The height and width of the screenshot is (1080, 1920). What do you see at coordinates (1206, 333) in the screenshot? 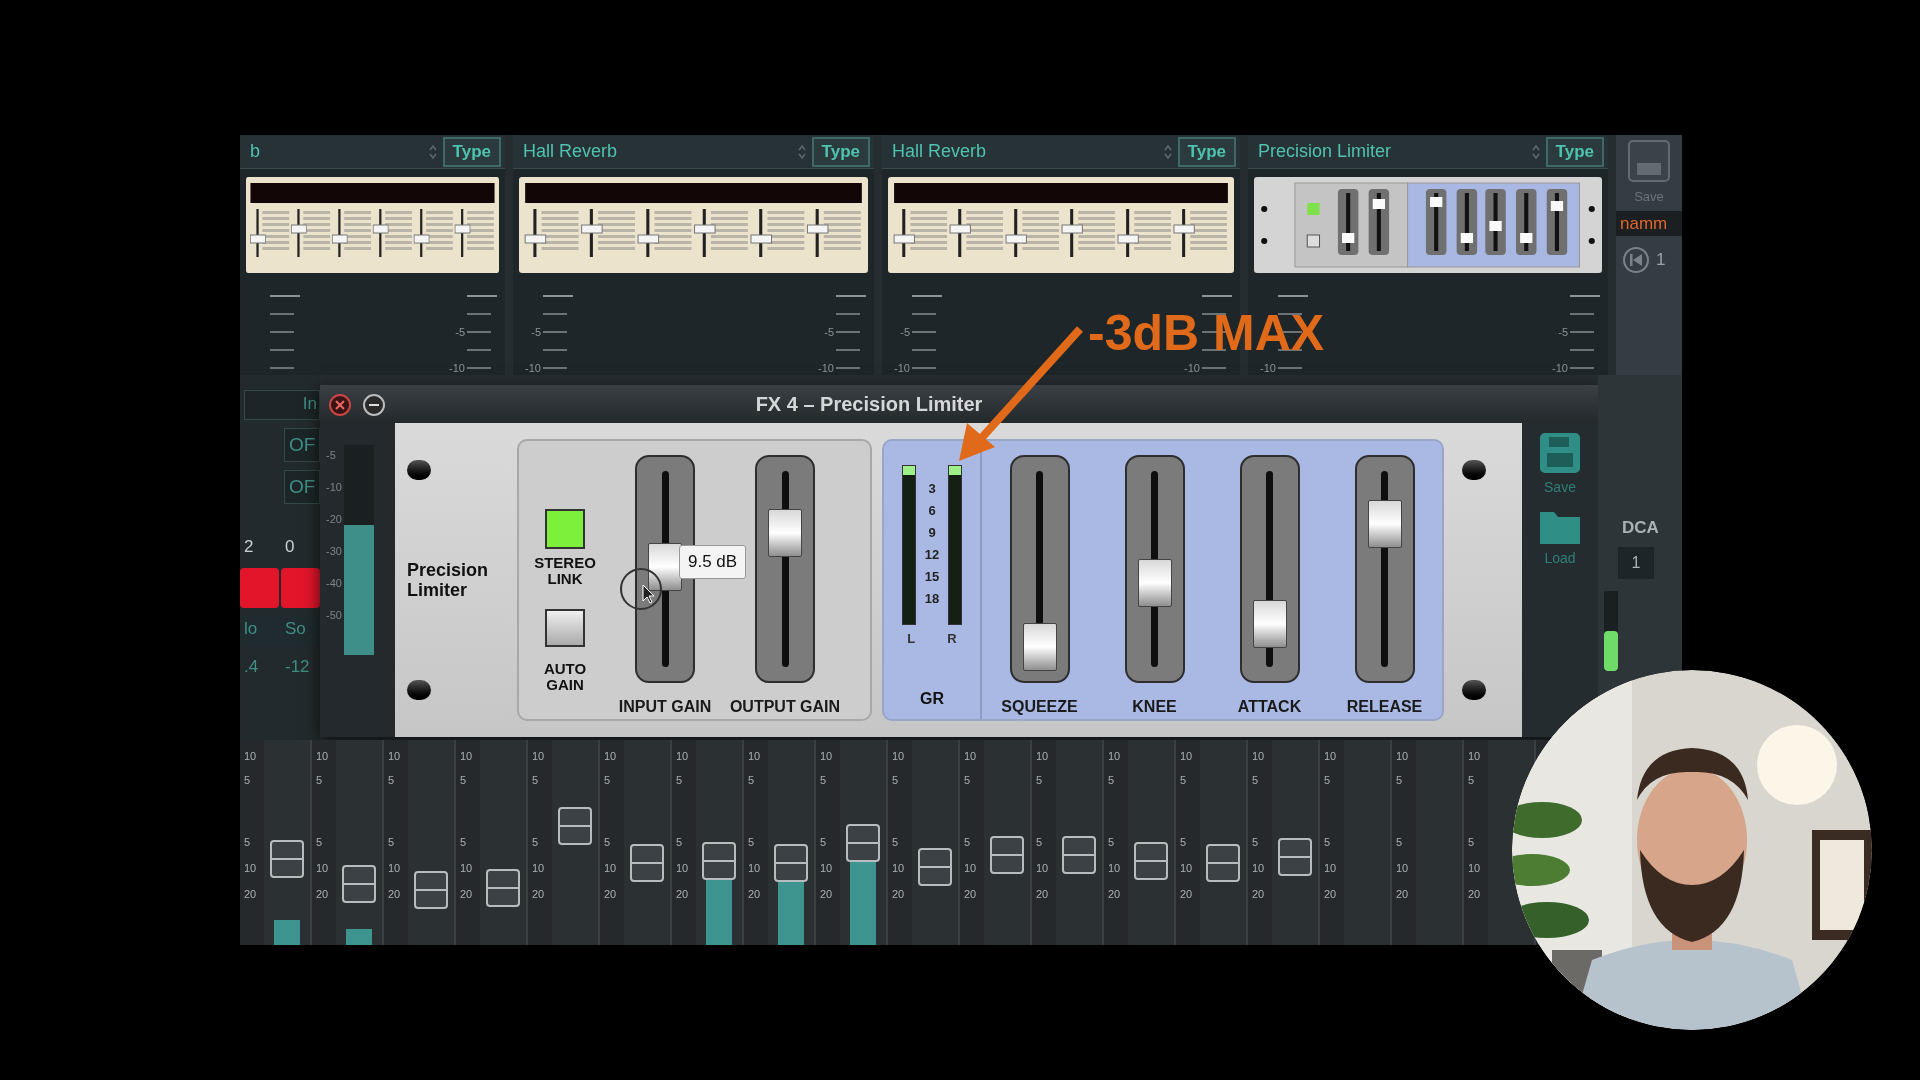
I see `annotation-text: -3dB MAX` at bounding box center [1206, 333].